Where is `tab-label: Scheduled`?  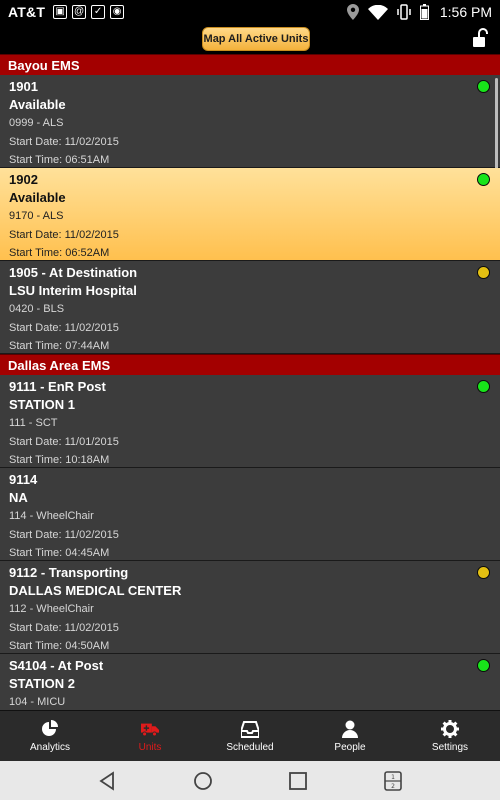
tab-label: Scheduled is located at coordinates (250, 747).